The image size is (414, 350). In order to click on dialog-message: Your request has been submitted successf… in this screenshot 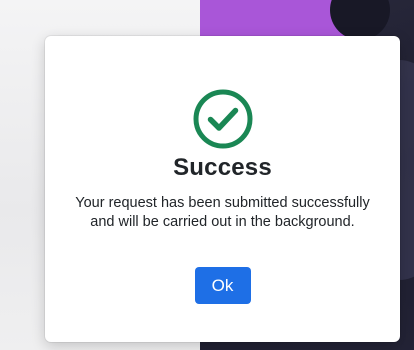, I will do `click(222, 212)`.